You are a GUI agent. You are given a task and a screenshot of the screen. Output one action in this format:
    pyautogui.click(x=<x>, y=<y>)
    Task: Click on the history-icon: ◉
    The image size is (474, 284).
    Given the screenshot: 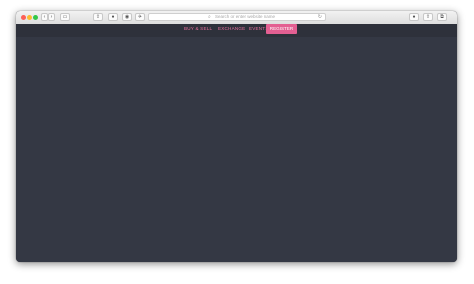 What is the action you would take?
    pyautogui.click(x=127, y=17)
    